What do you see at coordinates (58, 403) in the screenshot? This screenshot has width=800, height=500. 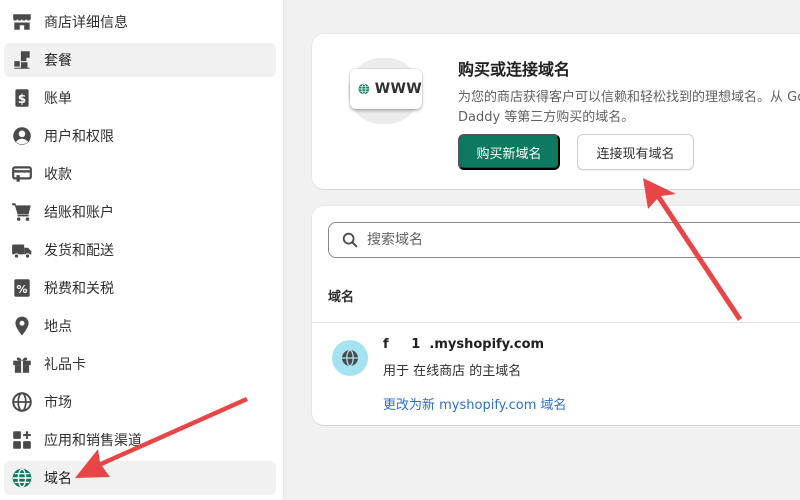 I see `sidebar-item-label: 市场` at bounding box center [58, 403].